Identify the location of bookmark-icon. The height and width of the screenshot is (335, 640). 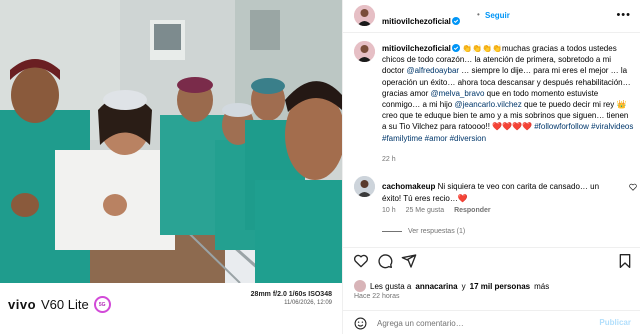
(625, 261).